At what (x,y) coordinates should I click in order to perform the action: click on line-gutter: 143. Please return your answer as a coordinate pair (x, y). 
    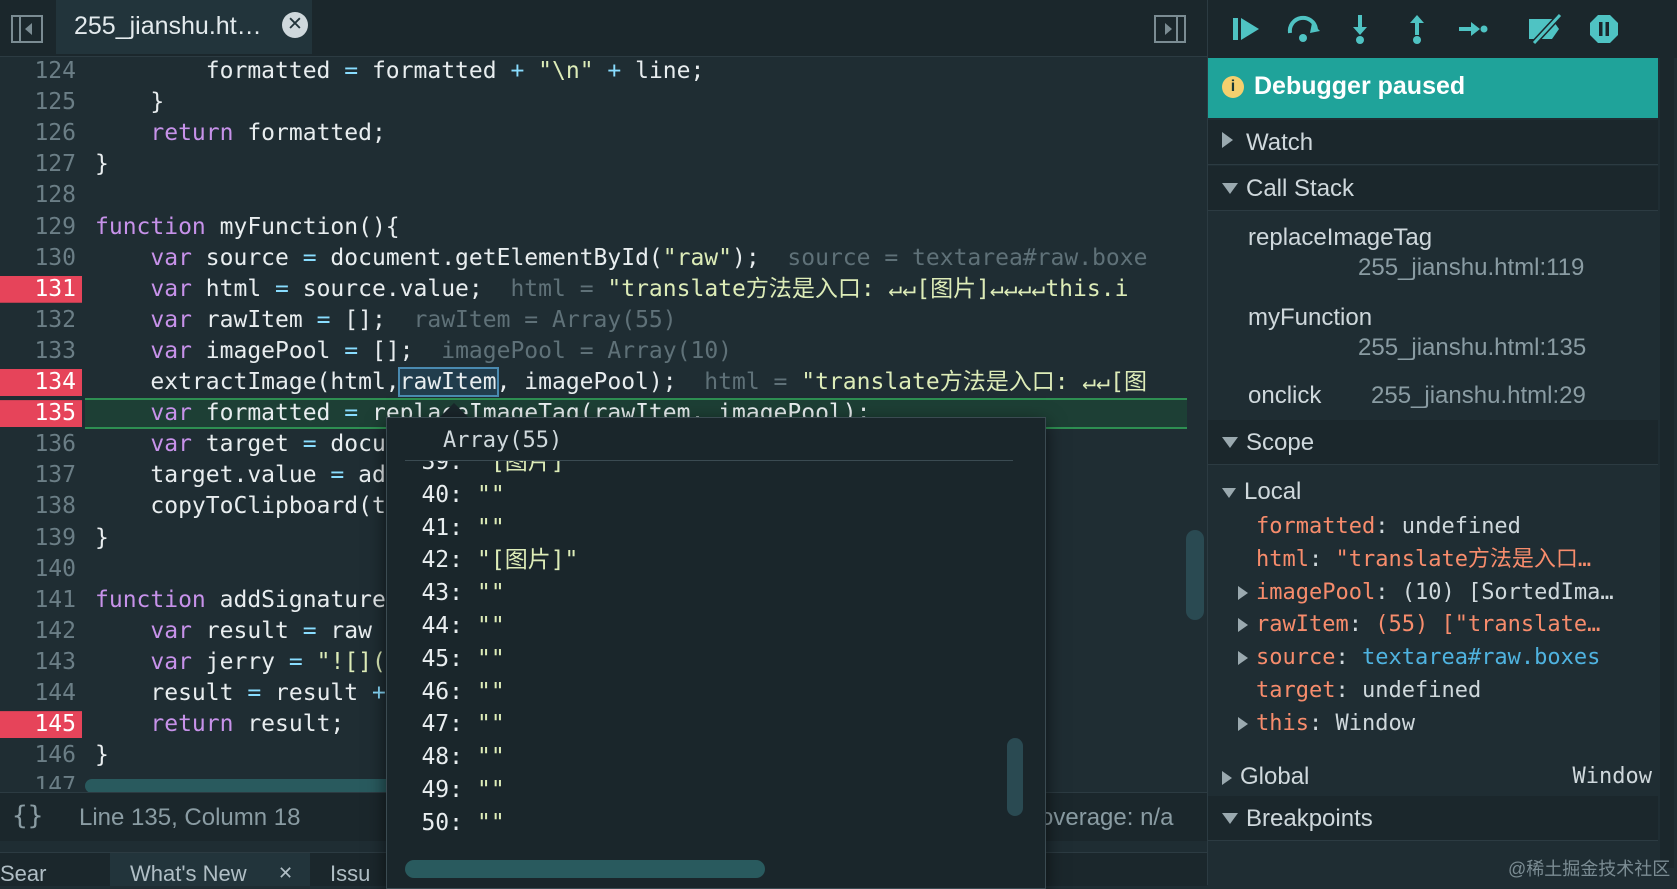
    Looking at the image, I should click on (45, 662).